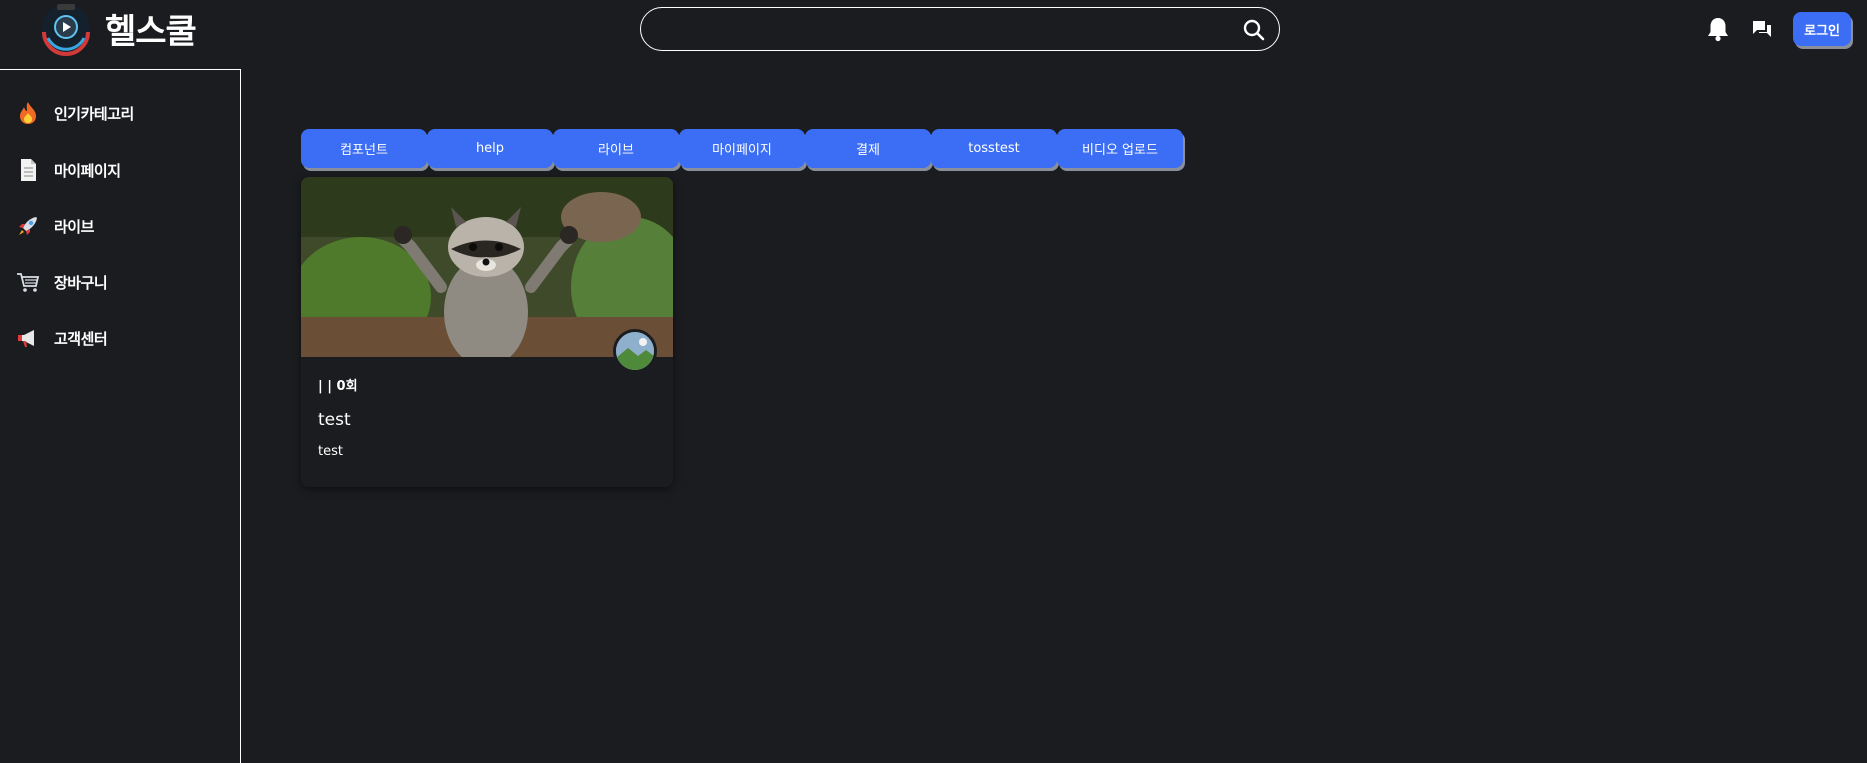 This screenshot has height=763, width=1867. Describe the element at coordinates (1254, 30) in the screenshot. I see `search-icon` at that location.